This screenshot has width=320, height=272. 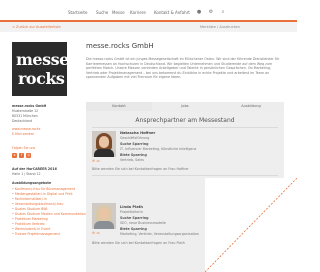 I want to click on seeking-value: SEO, neue Businessmodelle, so click(x=143, y=223).